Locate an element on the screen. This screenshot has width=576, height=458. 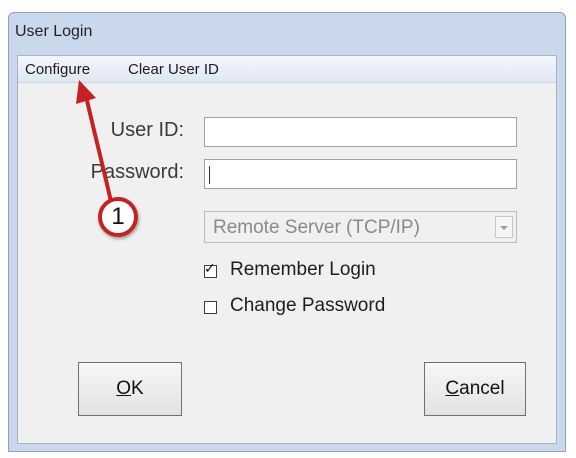
callout-arrow is located at coordinates (95, 144).